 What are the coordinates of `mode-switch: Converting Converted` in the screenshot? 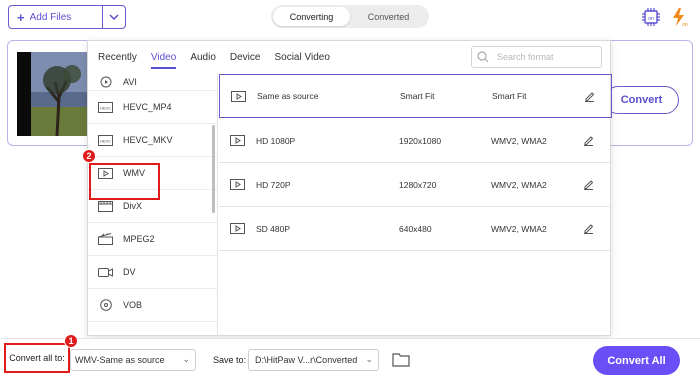 It's located at (350, 16).